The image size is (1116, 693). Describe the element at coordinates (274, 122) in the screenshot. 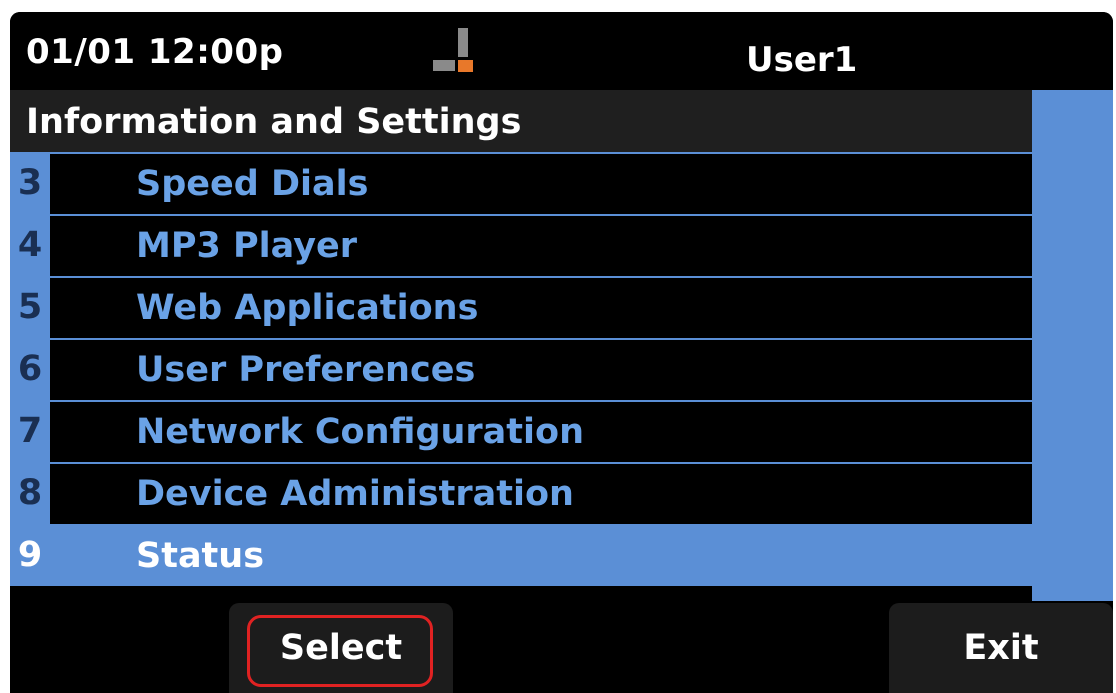

I see `page-title: Information and Settings` at that location.